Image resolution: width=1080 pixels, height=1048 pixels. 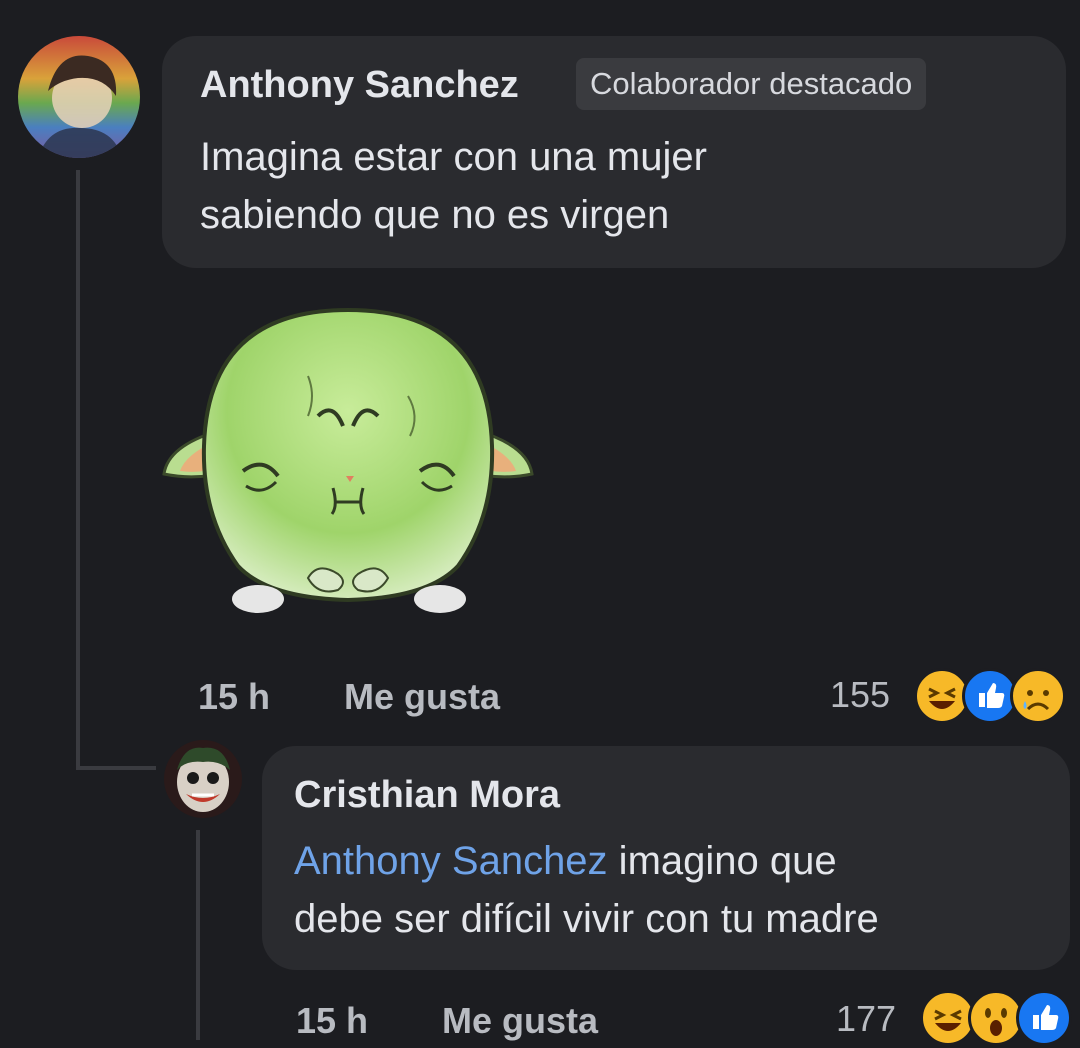 I want to click on joker-avatar-icon, so click(x=203, y=779).